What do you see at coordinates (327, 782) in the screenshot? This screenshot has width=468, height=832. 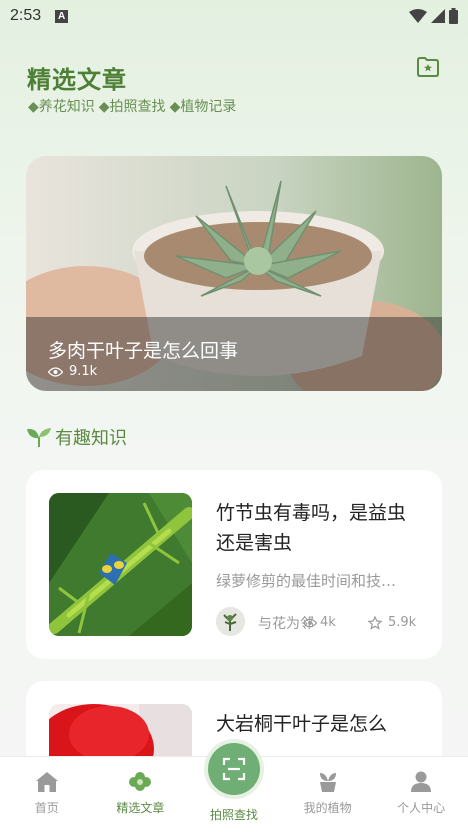 I see `plant-icon` at bounding box center [327, 782].